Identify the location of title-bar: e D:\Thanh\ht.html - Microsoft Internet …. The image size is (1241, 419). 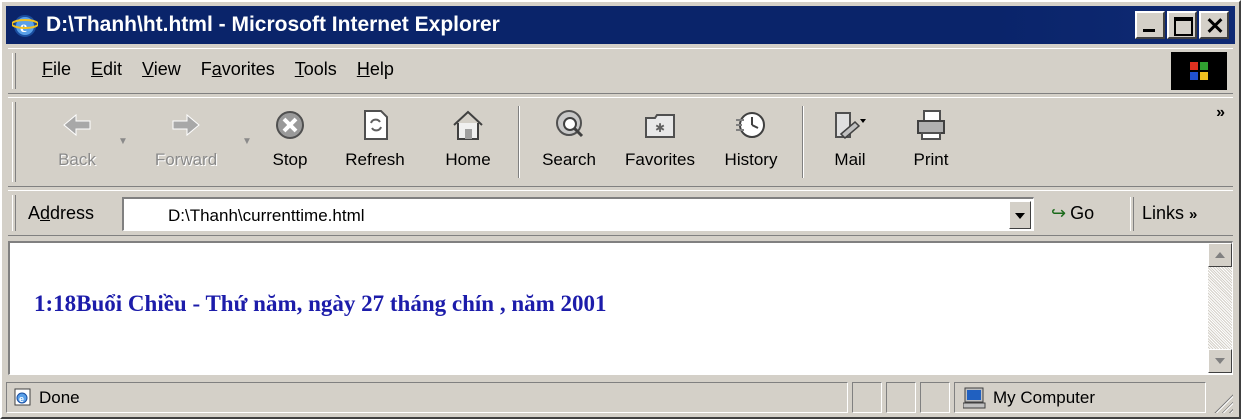
(620, 25).